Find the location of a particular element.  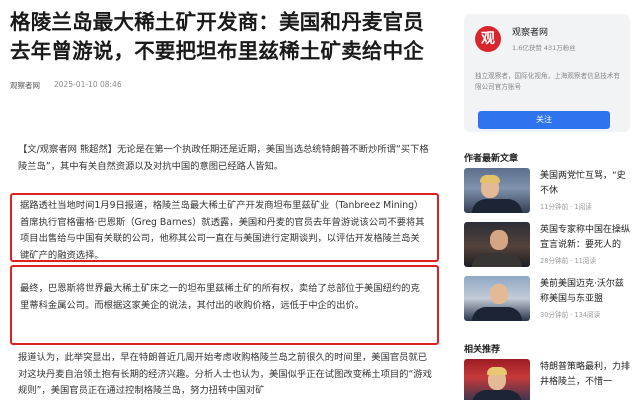

news-item: 美前美国迈克·沃尔兹 称美国与东亚盟 30分钟前 · 134阅读 is located at coordinates (550, 300).